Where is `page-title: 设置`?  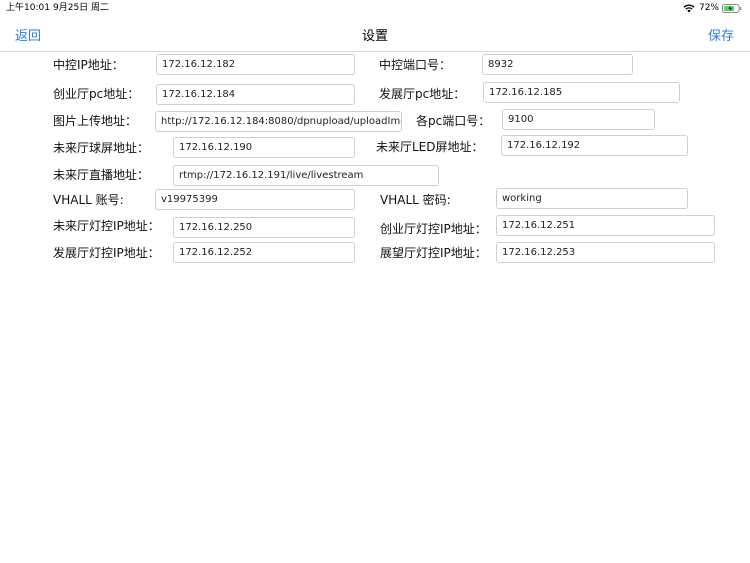
page-title: 设置 is located at coordinates (374, 36).